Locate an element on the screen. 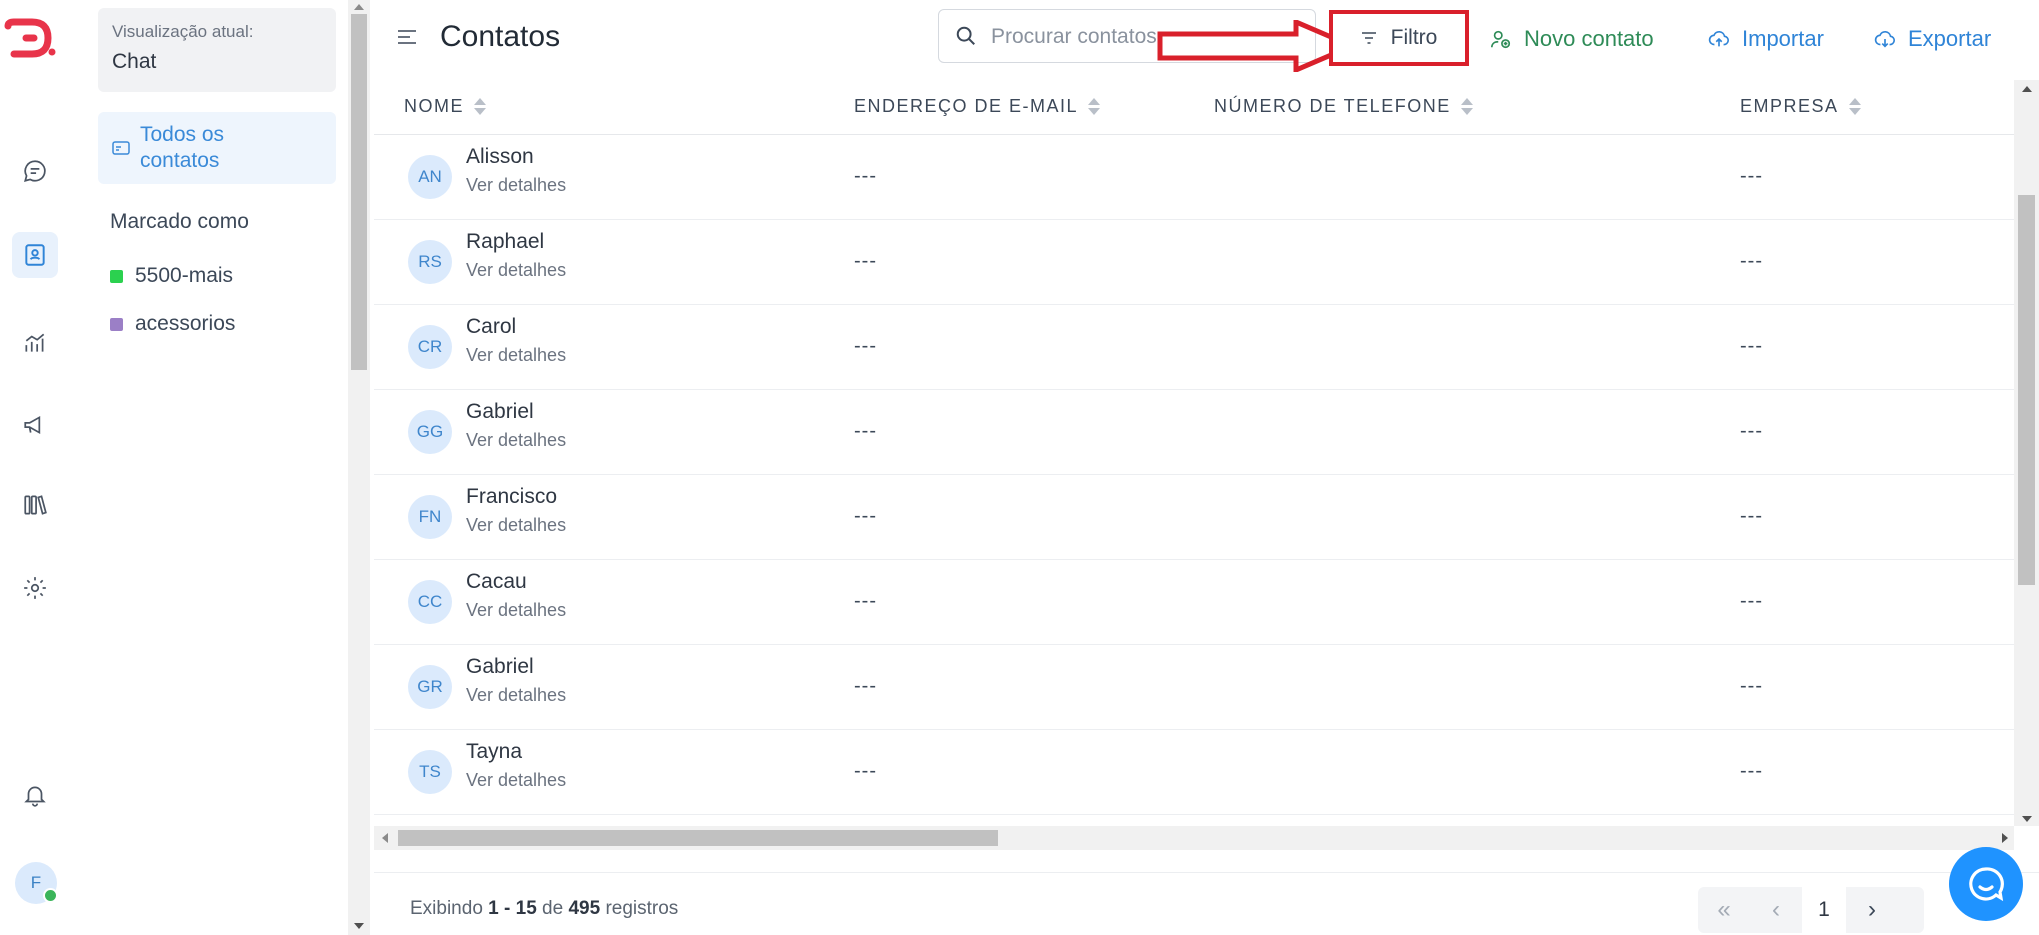 The image size is (2039, 935). contact-avatar: FN is located at coordinates (430, 517).